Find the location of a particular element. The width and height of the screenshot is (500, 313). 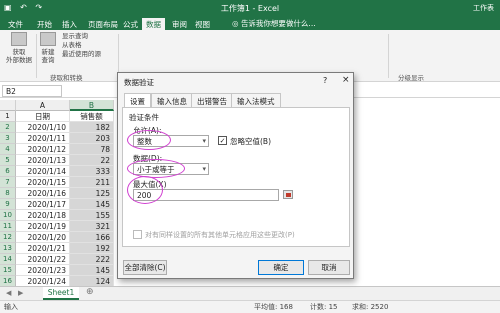

row-header: 12 is located at coordinates (8, 237).